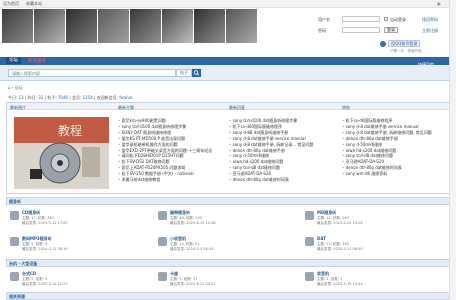  I want to click on quick-start-note: 只需一步，快速开始, so click(406, 51).